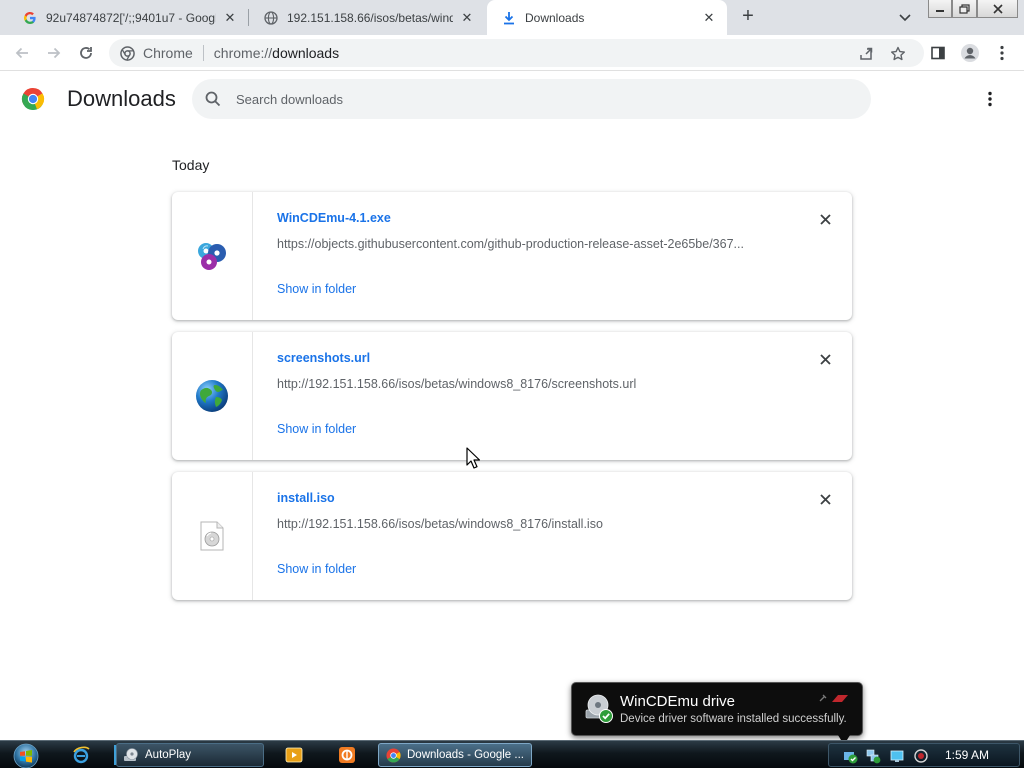 This screenshot has height=768, width=1024. What do you see at coordinates (294, 755) in the screenshot?
I see `media-player-icon` at bounding box center [294, 755].